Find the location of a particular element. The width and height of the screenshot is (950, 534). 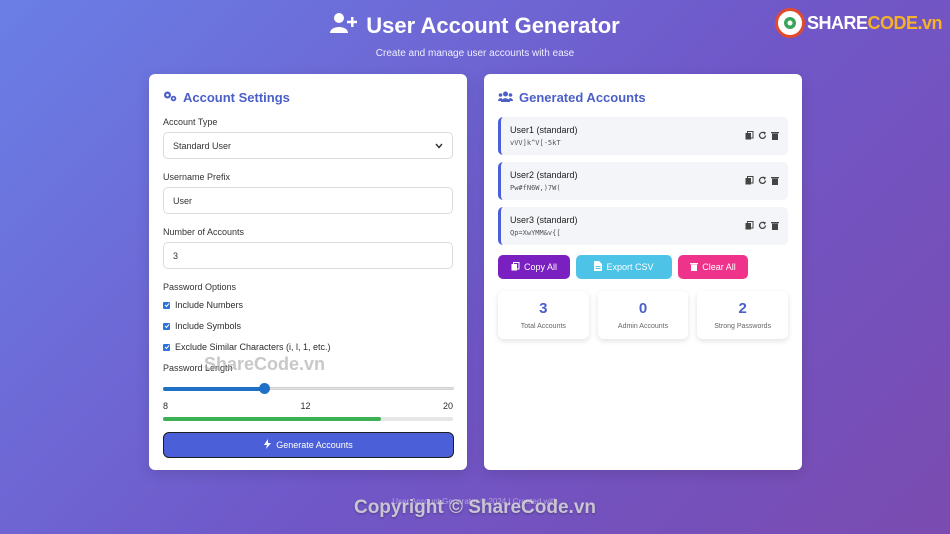

copy-all-button: Copy All is located at coordinates (534, 267).